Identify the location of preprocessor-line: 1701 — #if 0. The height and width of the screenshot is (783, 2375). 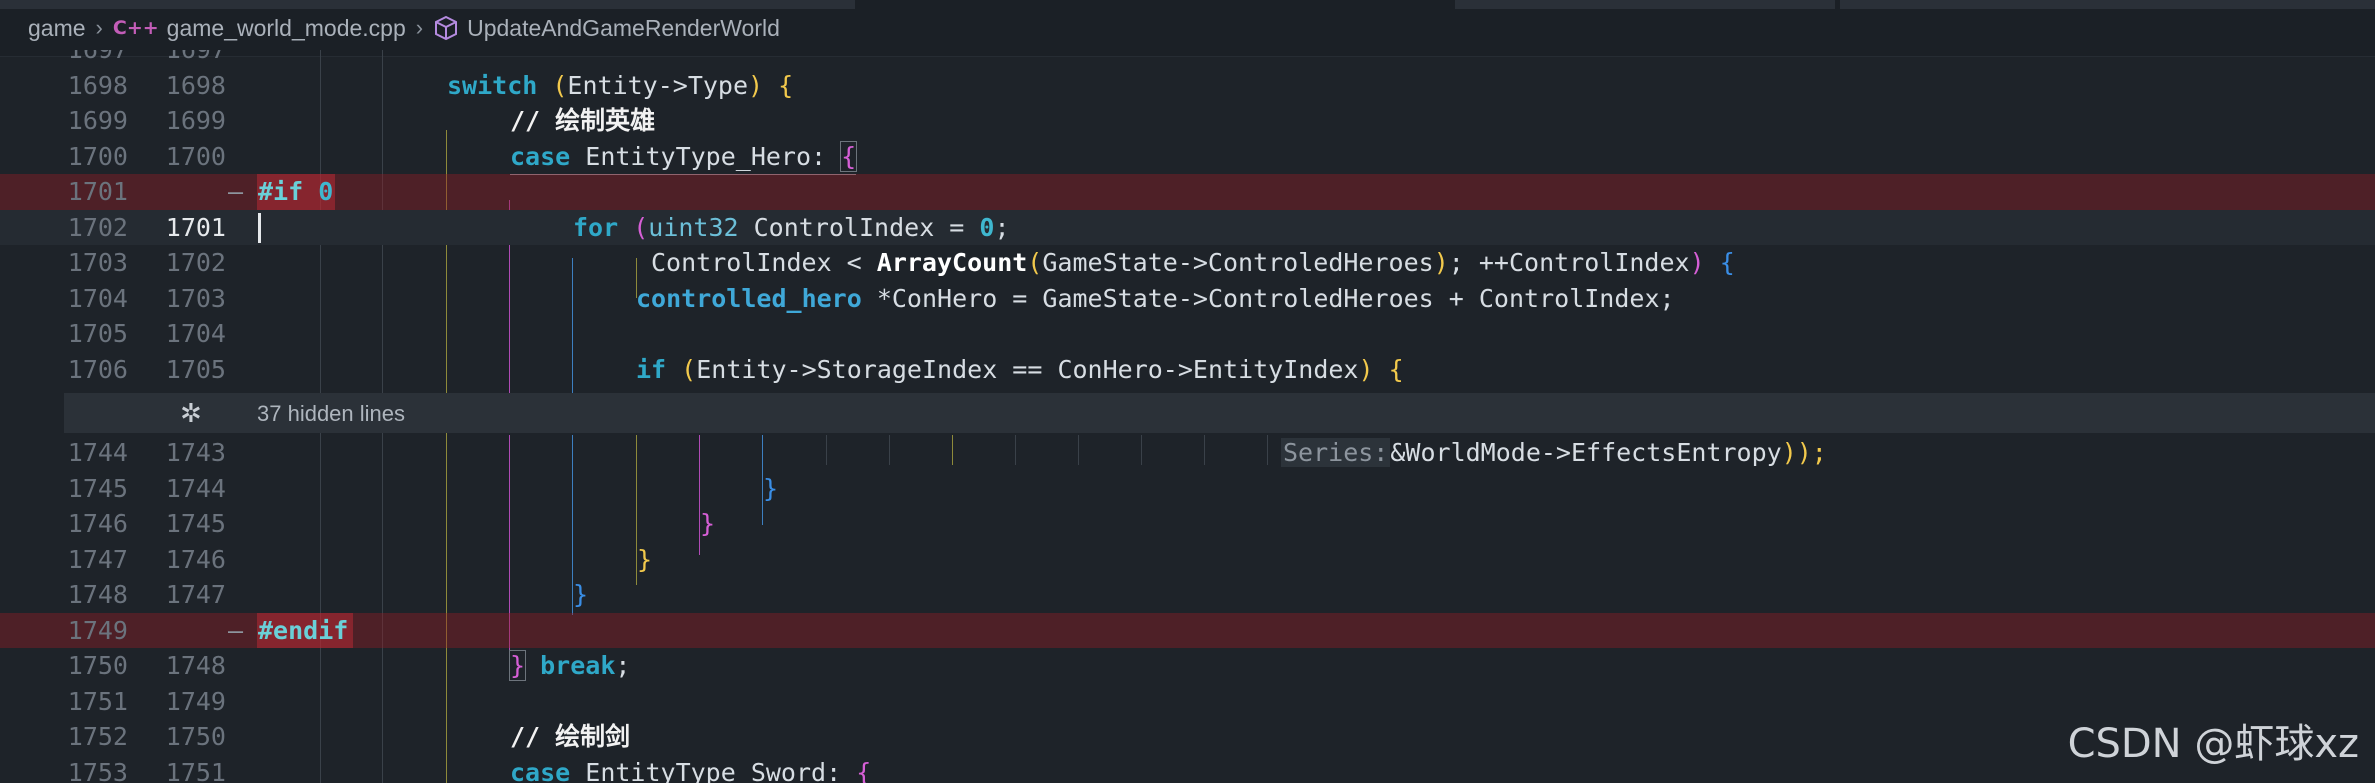
(1187, 192).